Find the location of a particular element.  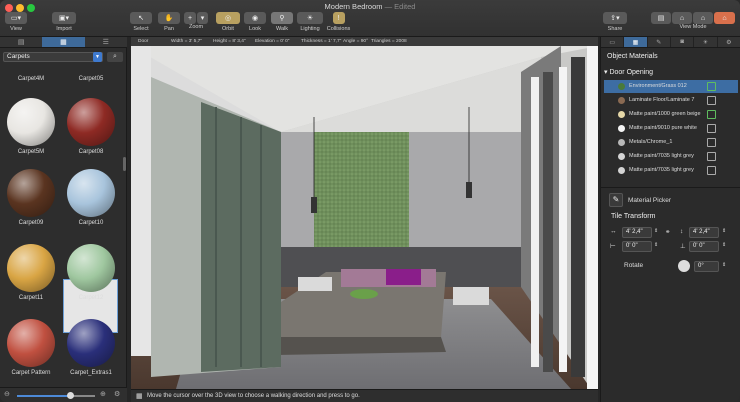

share-icon: ⇪▾ is located at coordinates (615, 18).